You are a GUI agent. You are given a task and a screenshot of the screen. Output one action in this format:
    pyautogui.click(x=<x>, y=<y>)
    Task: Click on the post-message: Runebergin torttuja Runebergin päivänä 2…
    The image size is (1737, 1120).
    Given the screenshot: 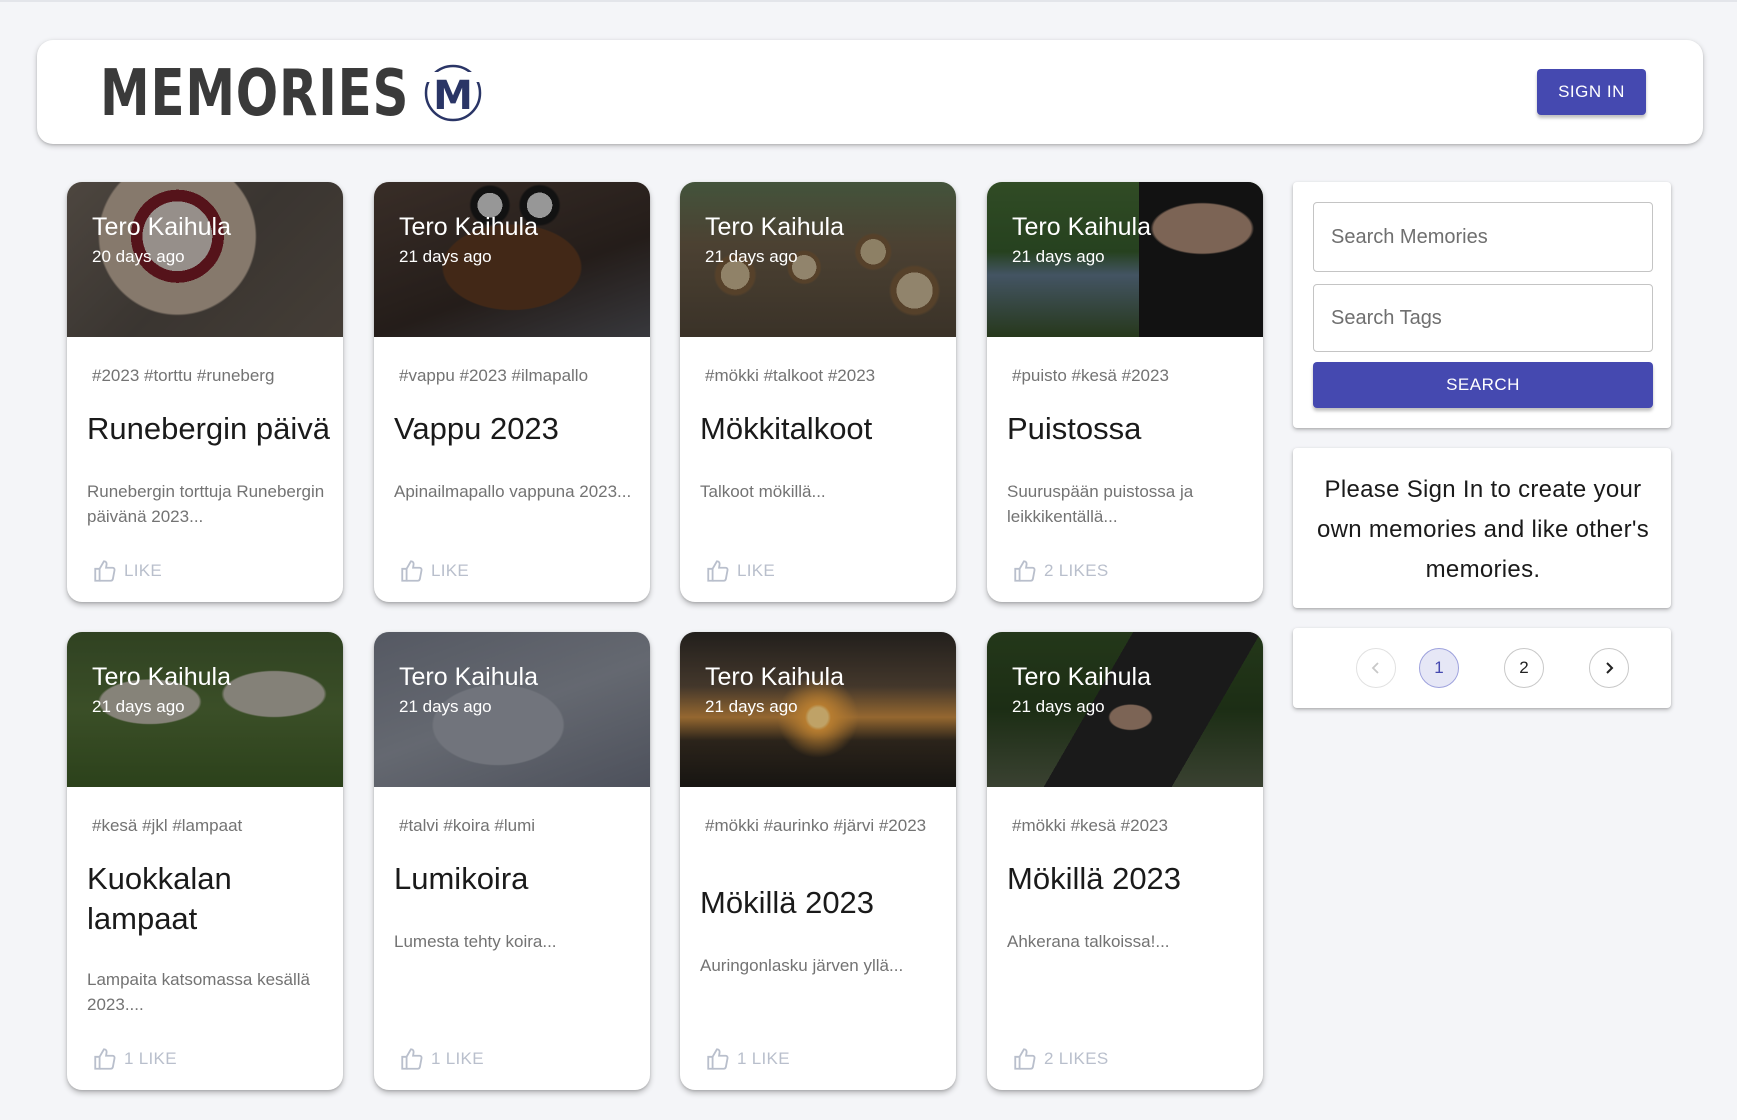 What is the action you would take?
    pyautogui.click(x=206, y=504)
    